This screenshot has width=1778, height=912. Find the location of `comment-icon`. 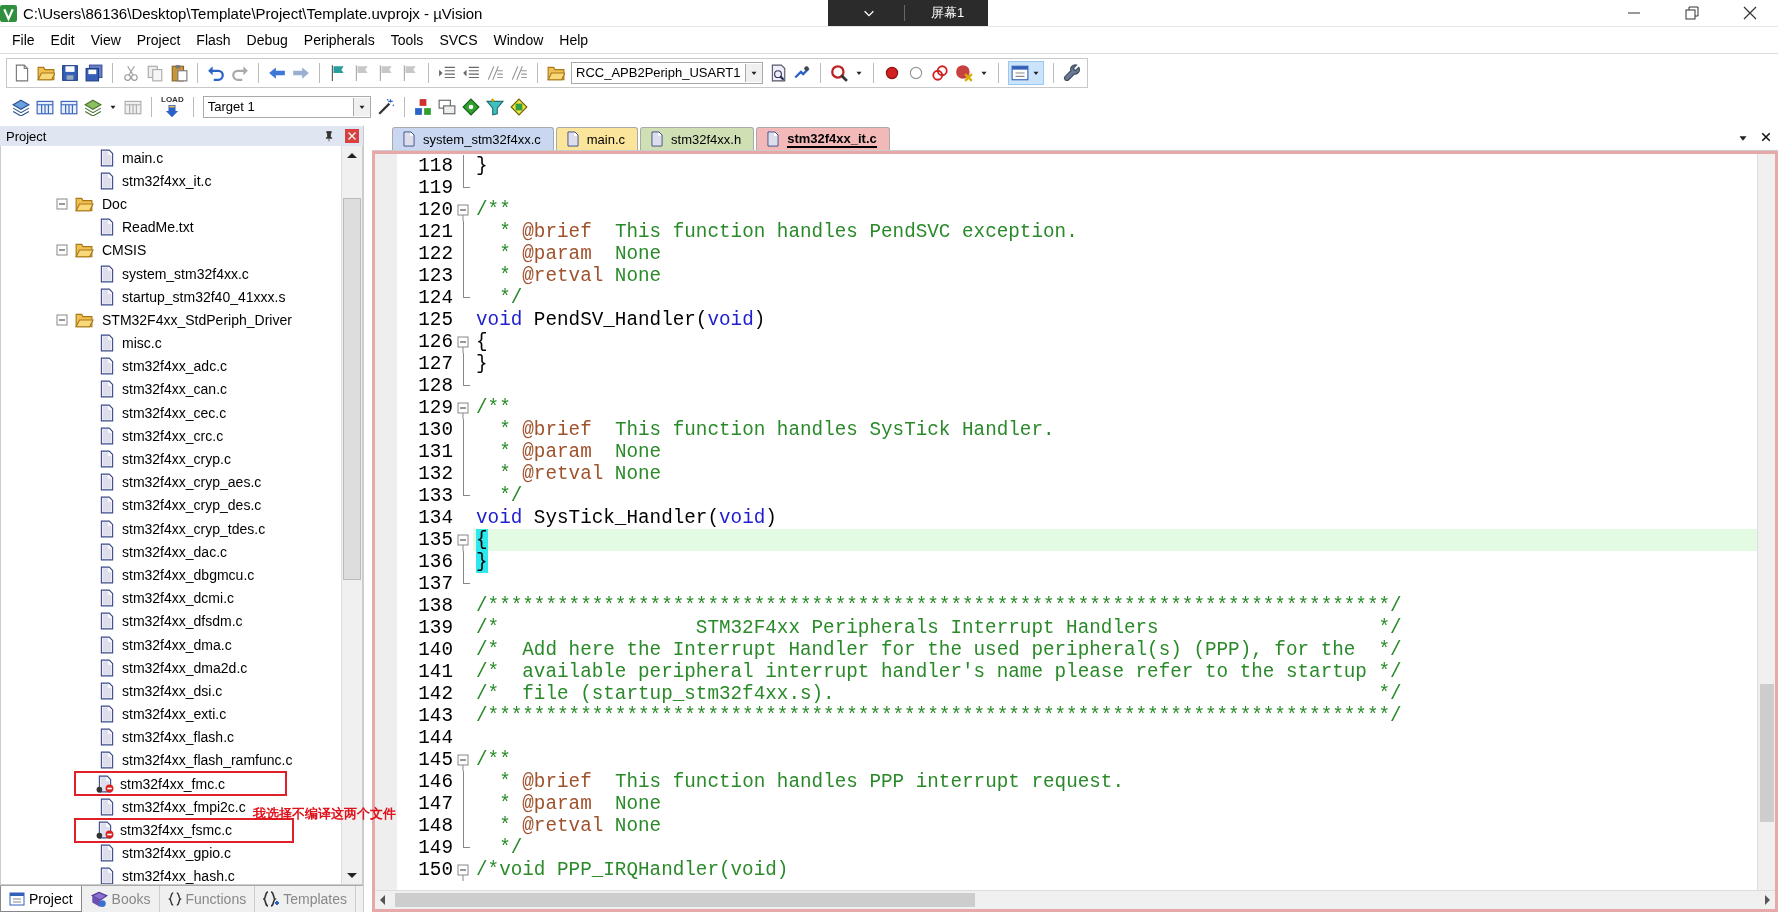

comment-icon is located at coordinates (495, 72).